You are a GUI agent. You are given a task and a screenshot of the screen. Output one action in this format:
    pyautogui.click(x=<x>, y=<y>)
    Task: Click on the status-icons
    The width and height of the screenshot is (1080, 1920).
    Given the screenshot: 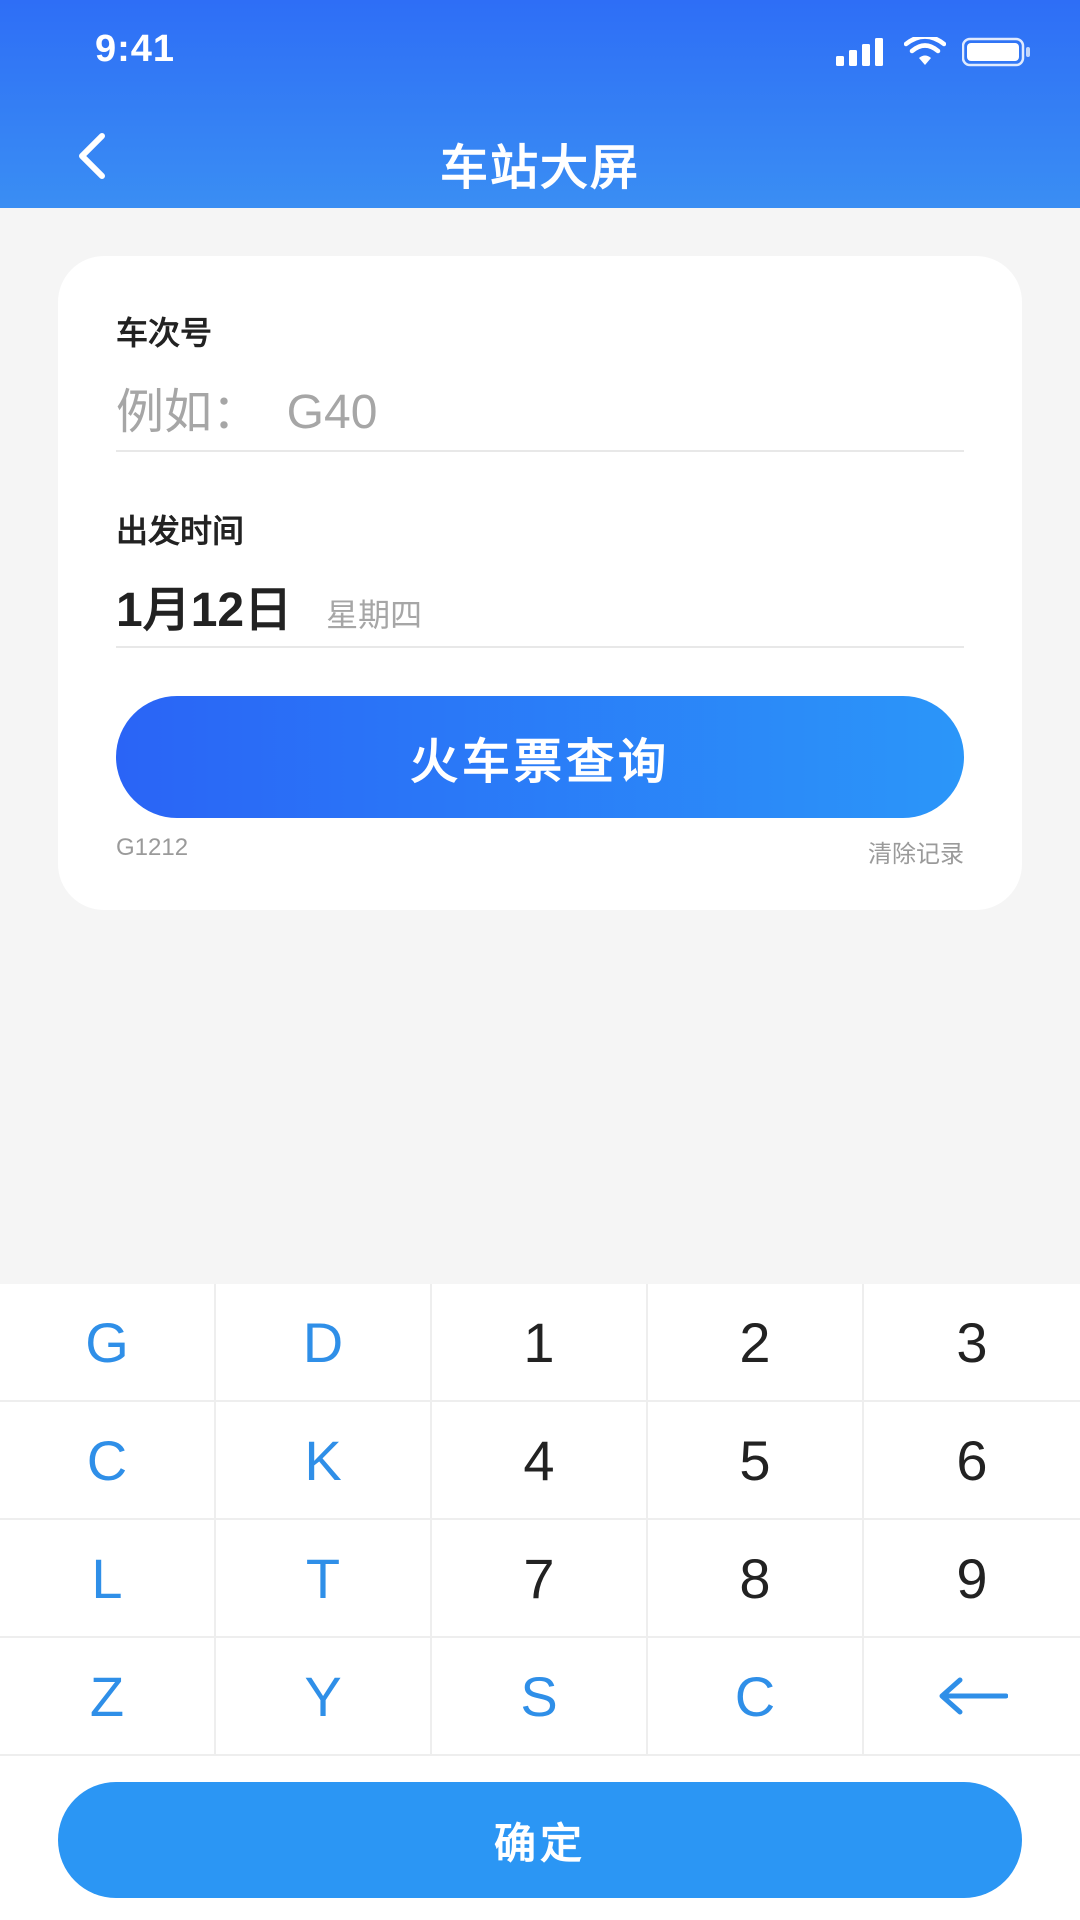 What is the action you would take?
    pyautogui.click(x=934, y=52)
    